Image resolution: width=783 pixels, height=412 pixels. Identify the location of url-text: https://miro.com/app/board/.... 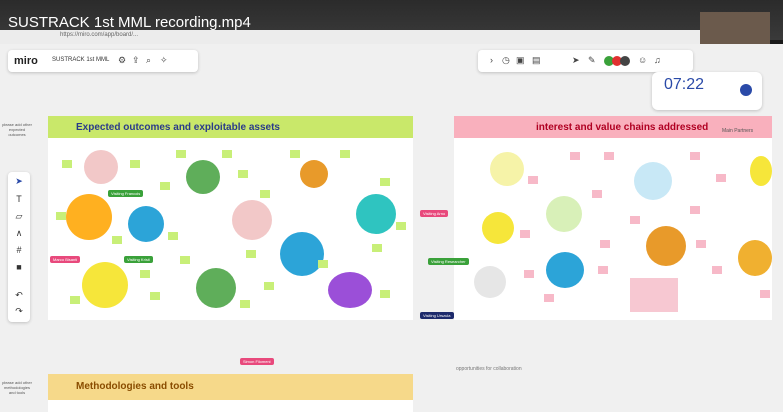
(99, 35).